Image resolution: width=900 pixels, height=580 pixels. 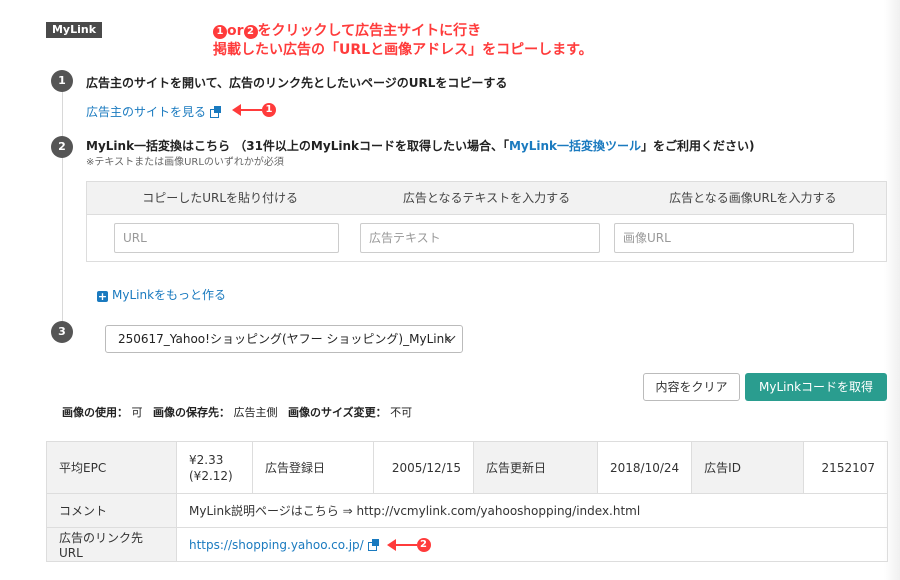 I want to click on updated-date-value: 2018/10/24, so click(x=644, y=467).